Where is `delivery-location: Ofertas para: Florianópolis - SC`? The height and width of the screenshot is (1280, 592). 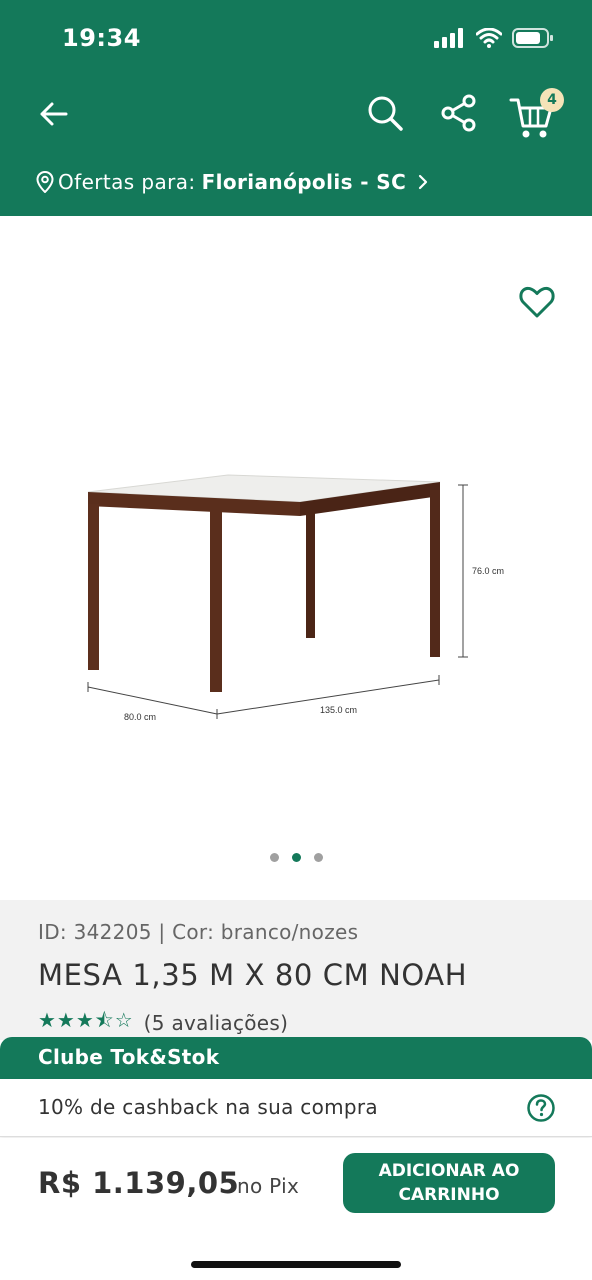 delivery-location: Ofertas para: Florianópolis - SC is located at coordinates (232, 182).